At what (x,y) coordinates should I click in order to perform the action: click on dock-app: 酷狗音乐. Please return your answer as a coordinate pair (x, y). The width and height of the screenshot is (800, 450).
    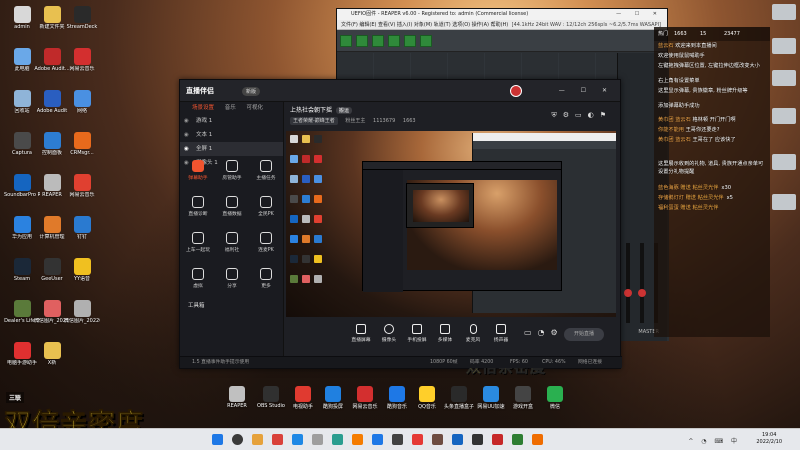
    Looking at the image, I should click on (397, 398).